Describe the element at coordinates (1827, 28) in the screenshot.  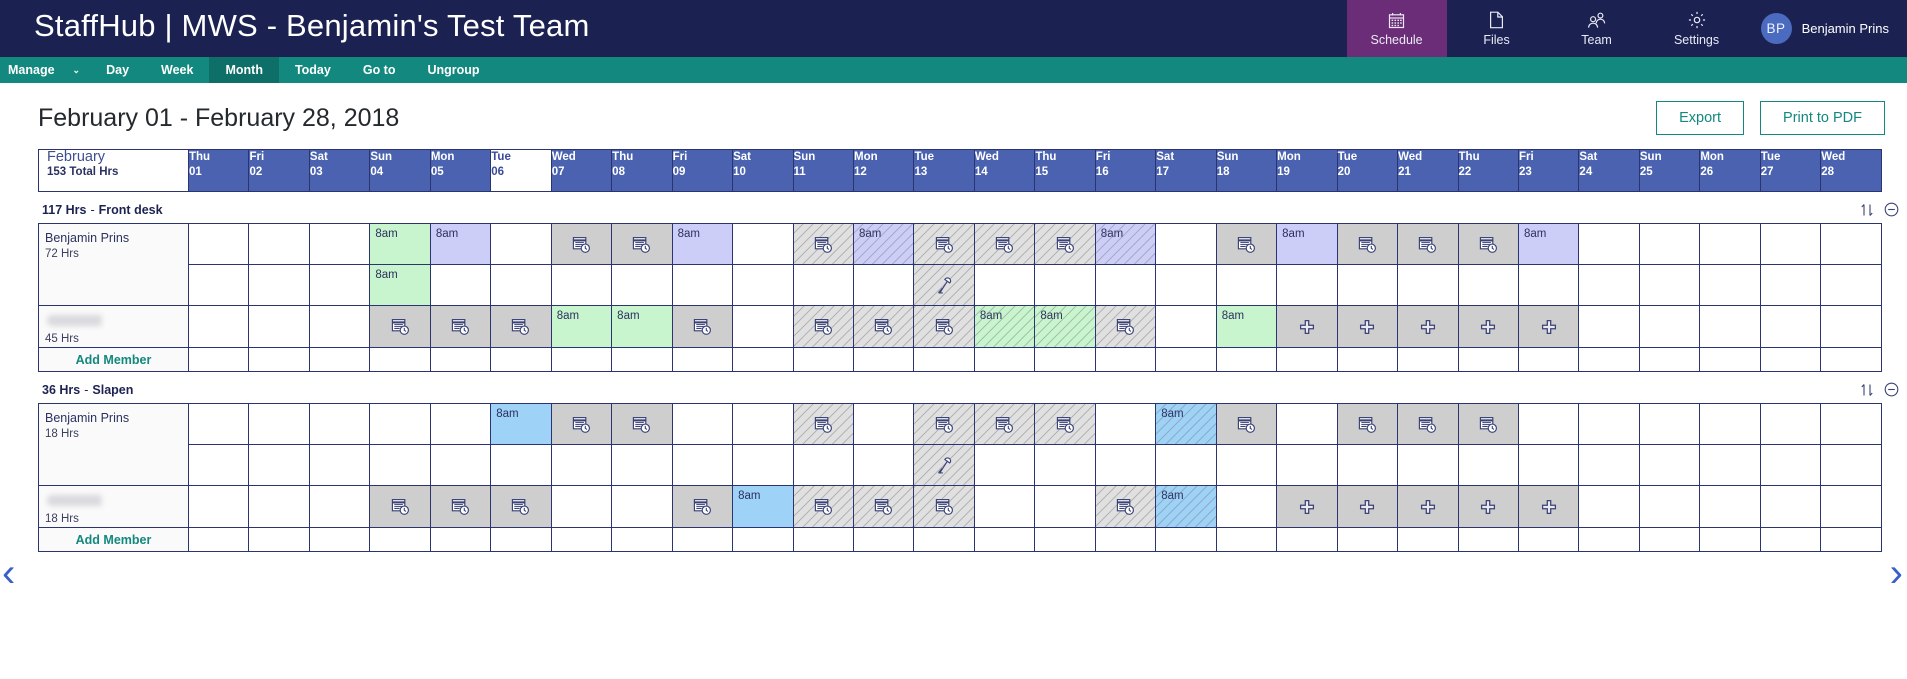
I see `user-chip: BP Benjamin Prins` at that location.